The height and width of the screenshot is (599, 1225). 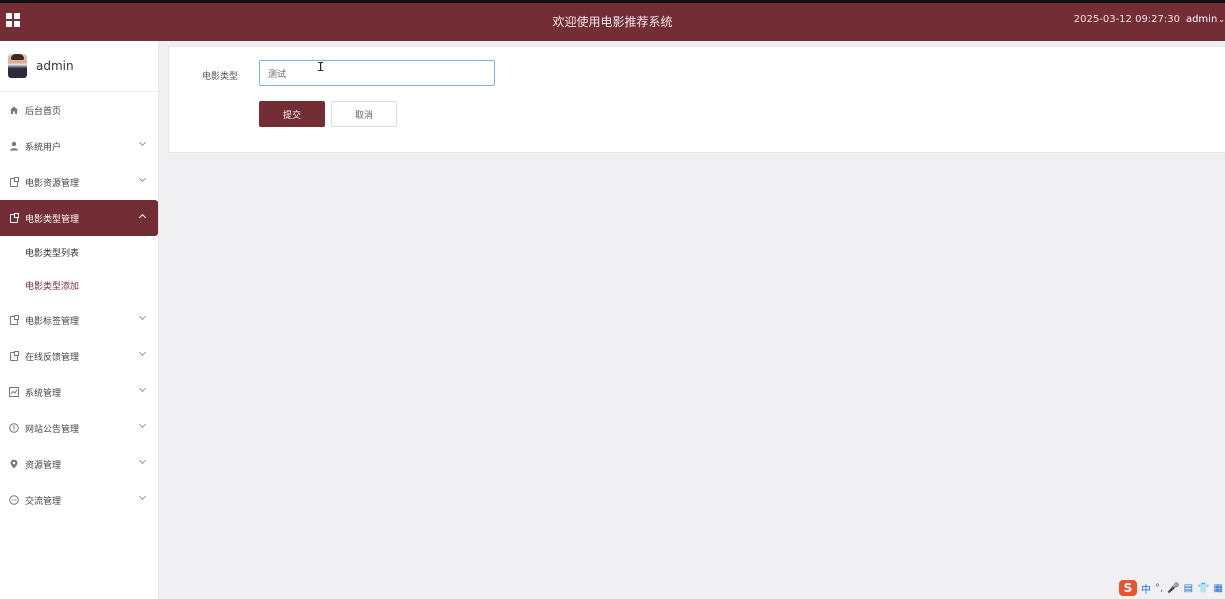 I want to click on sidebar-item-label: 电影资源管理, so click(x=52, y=183).